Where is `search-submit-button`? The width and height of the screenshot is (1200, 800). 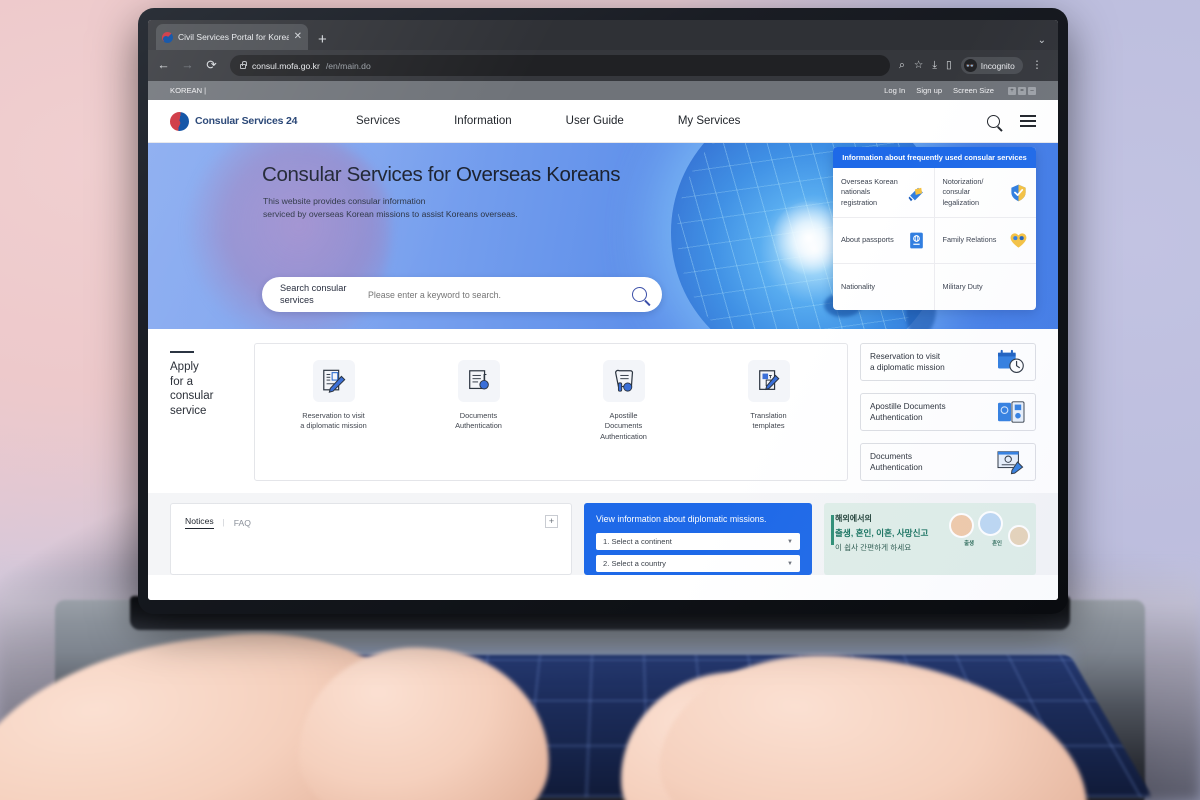
search-submit-button is located at coordinates (639, 295).